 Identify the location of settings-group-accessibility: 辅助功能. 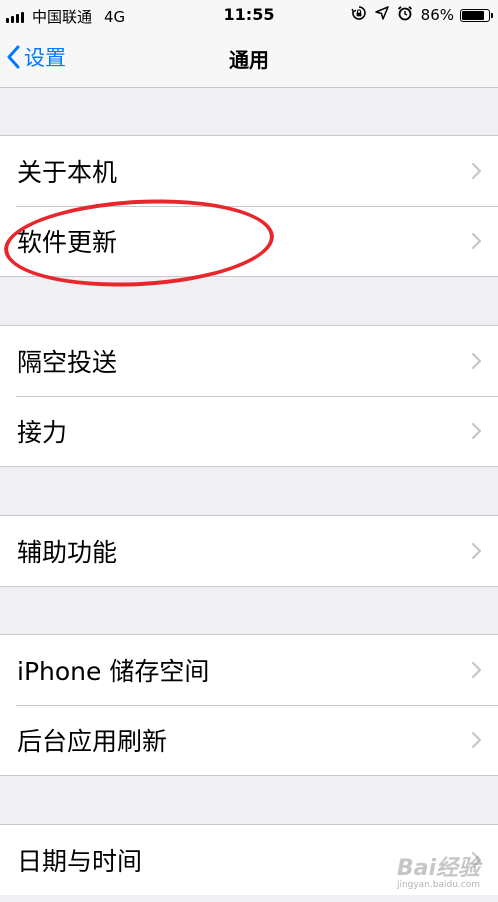
(249, 551).